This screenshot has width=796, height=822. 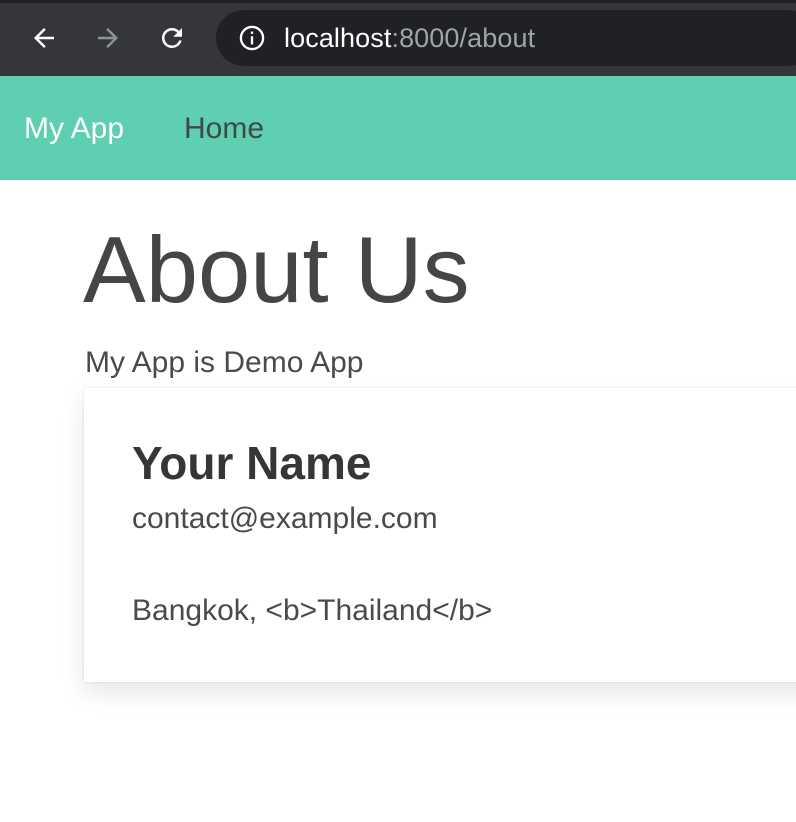 I want to click on browser-toolbar: localhost:8000/about, so click(x=398, y=38).